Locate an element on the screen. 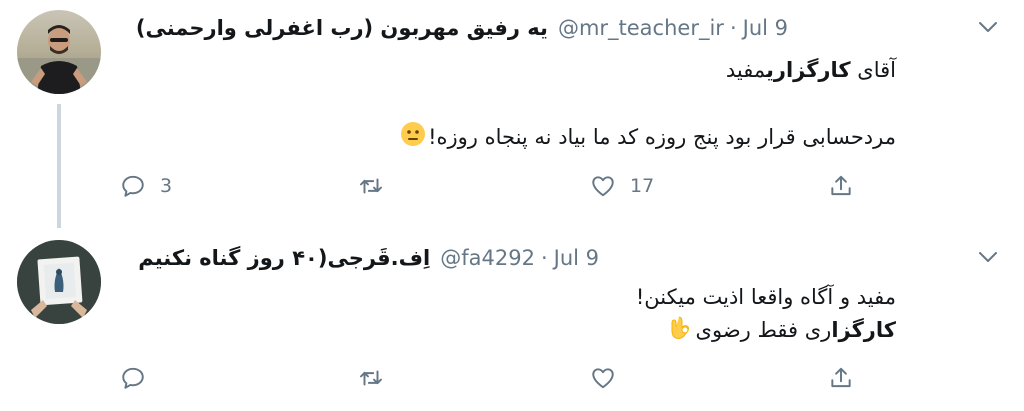 The height and width of the screenshot is (411, 1024). thread-line is located at coordinates (59, 166).